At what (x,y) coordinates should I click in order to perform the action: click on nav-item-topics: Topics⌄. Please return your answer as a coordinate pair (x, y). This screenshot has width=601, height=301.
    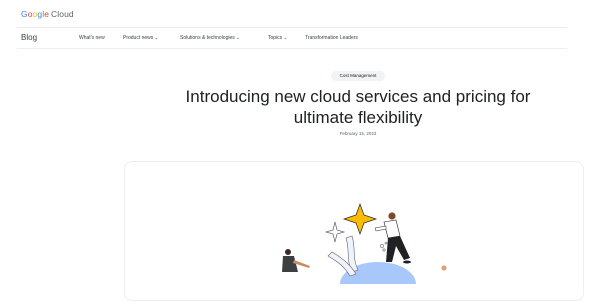
    Looking at the image, I should click on (277, 38).